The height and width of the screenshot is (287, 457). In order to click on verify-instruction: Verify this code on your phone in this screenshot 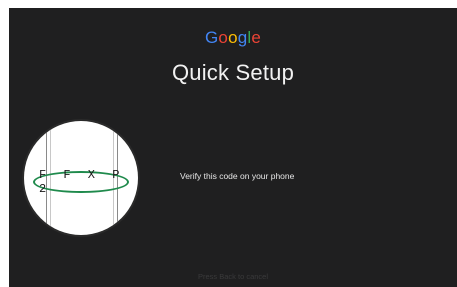, I will do `click(237, 176)`.